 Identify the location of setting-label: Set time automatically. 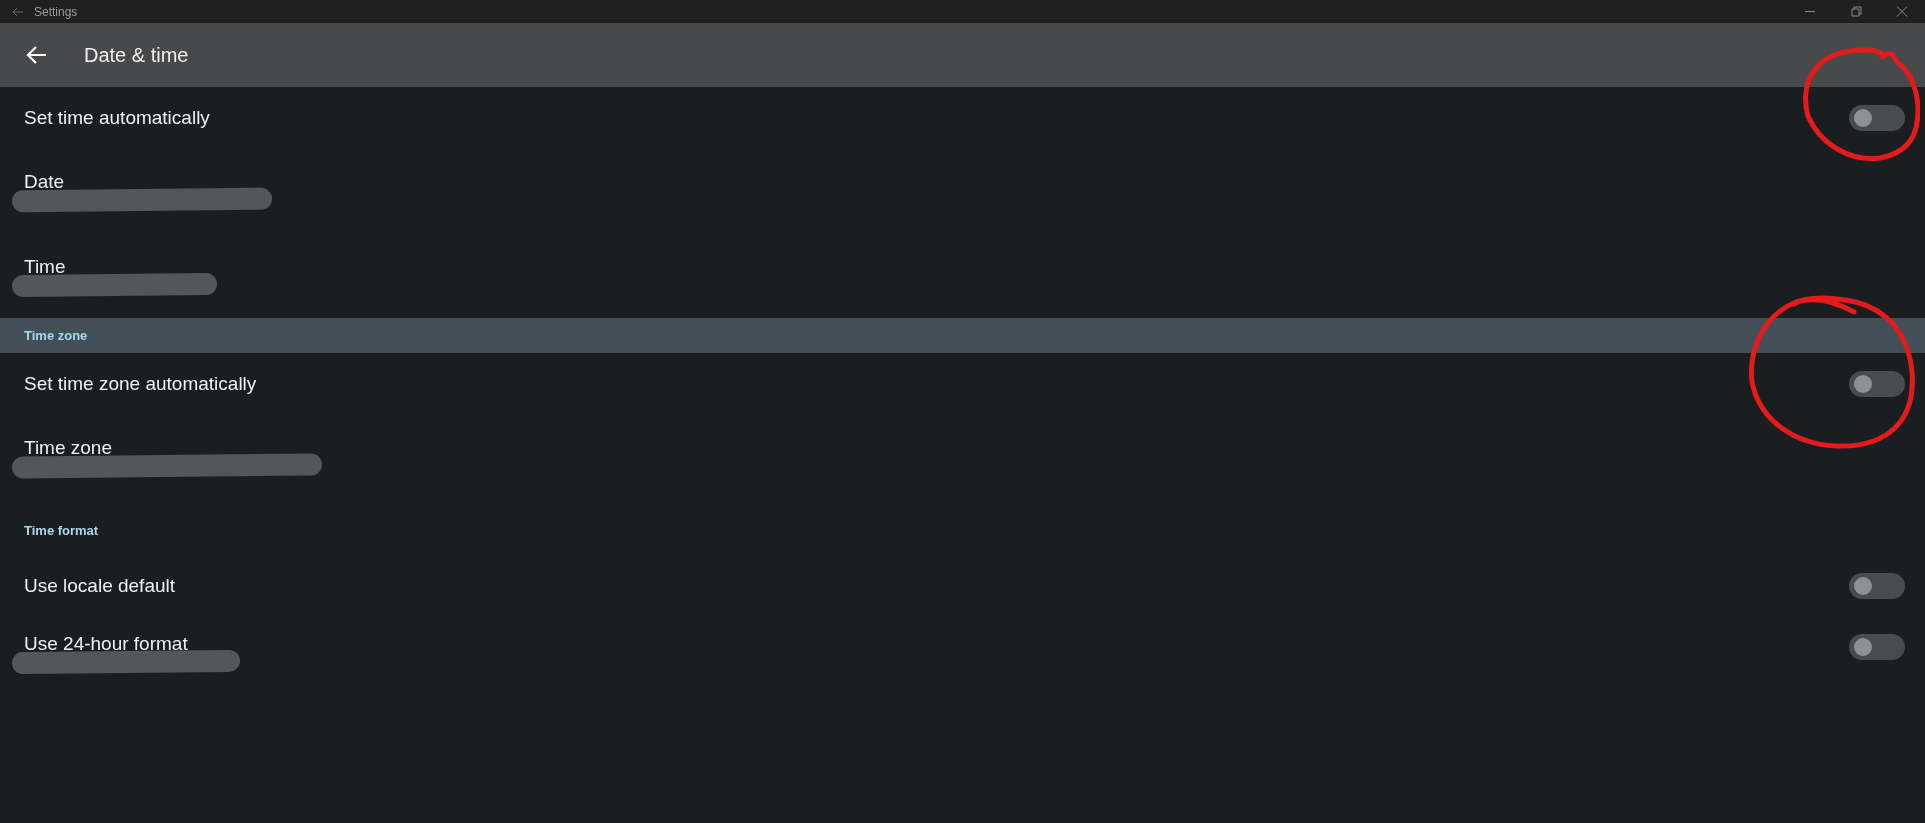
(117, 117).